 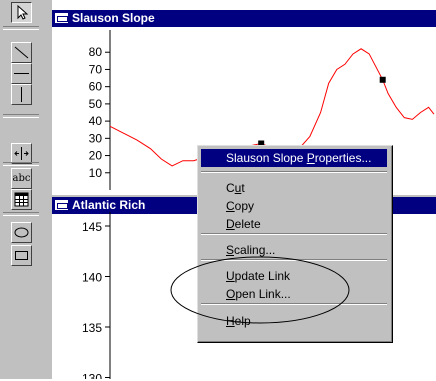 What do you see at coordinates (96, 52) in the screenshot?
I see `y-tick-label: 80` at bounding box center [96, 52].